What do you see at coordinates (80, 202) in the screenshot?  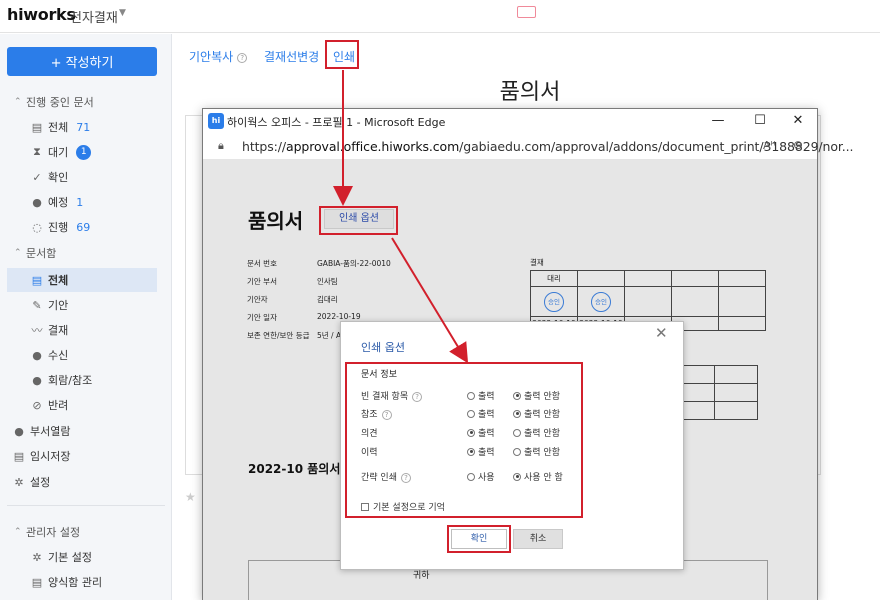 I see `count: 1` at bounding box center [80, 202].